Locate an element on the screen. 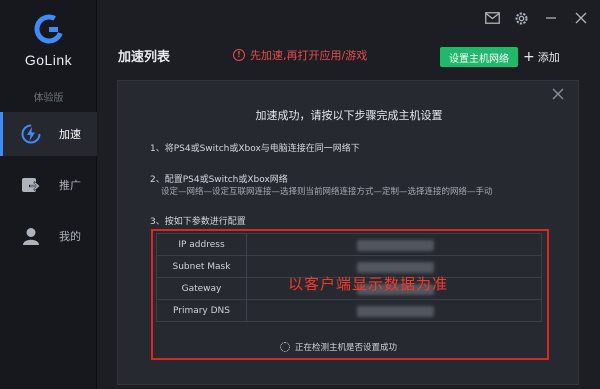 The width and height of the screenshot is (600, 389). add-button-label: 添加 is located at coordinates (548, 57).